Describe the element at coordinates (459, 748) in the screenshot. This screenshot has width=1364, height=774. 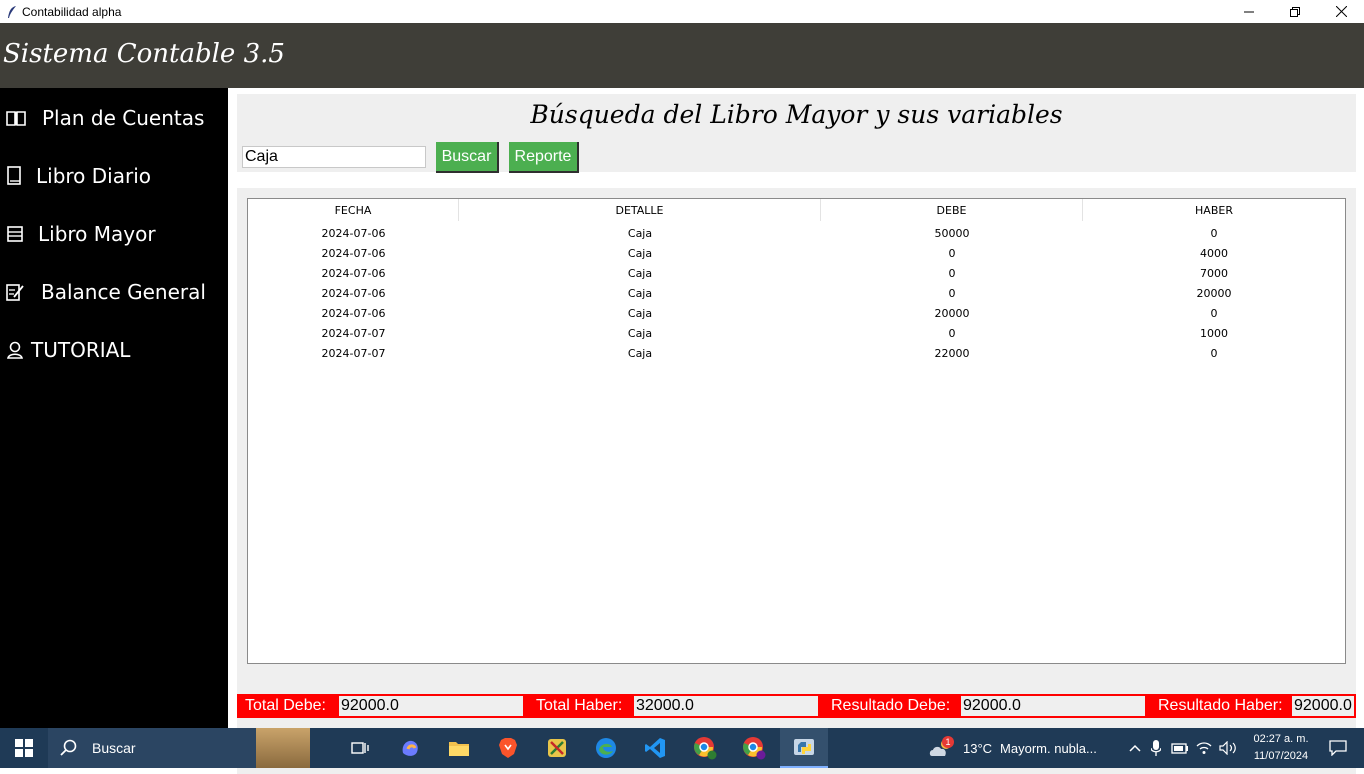
I see `taskbar-file-explorer` at that location.